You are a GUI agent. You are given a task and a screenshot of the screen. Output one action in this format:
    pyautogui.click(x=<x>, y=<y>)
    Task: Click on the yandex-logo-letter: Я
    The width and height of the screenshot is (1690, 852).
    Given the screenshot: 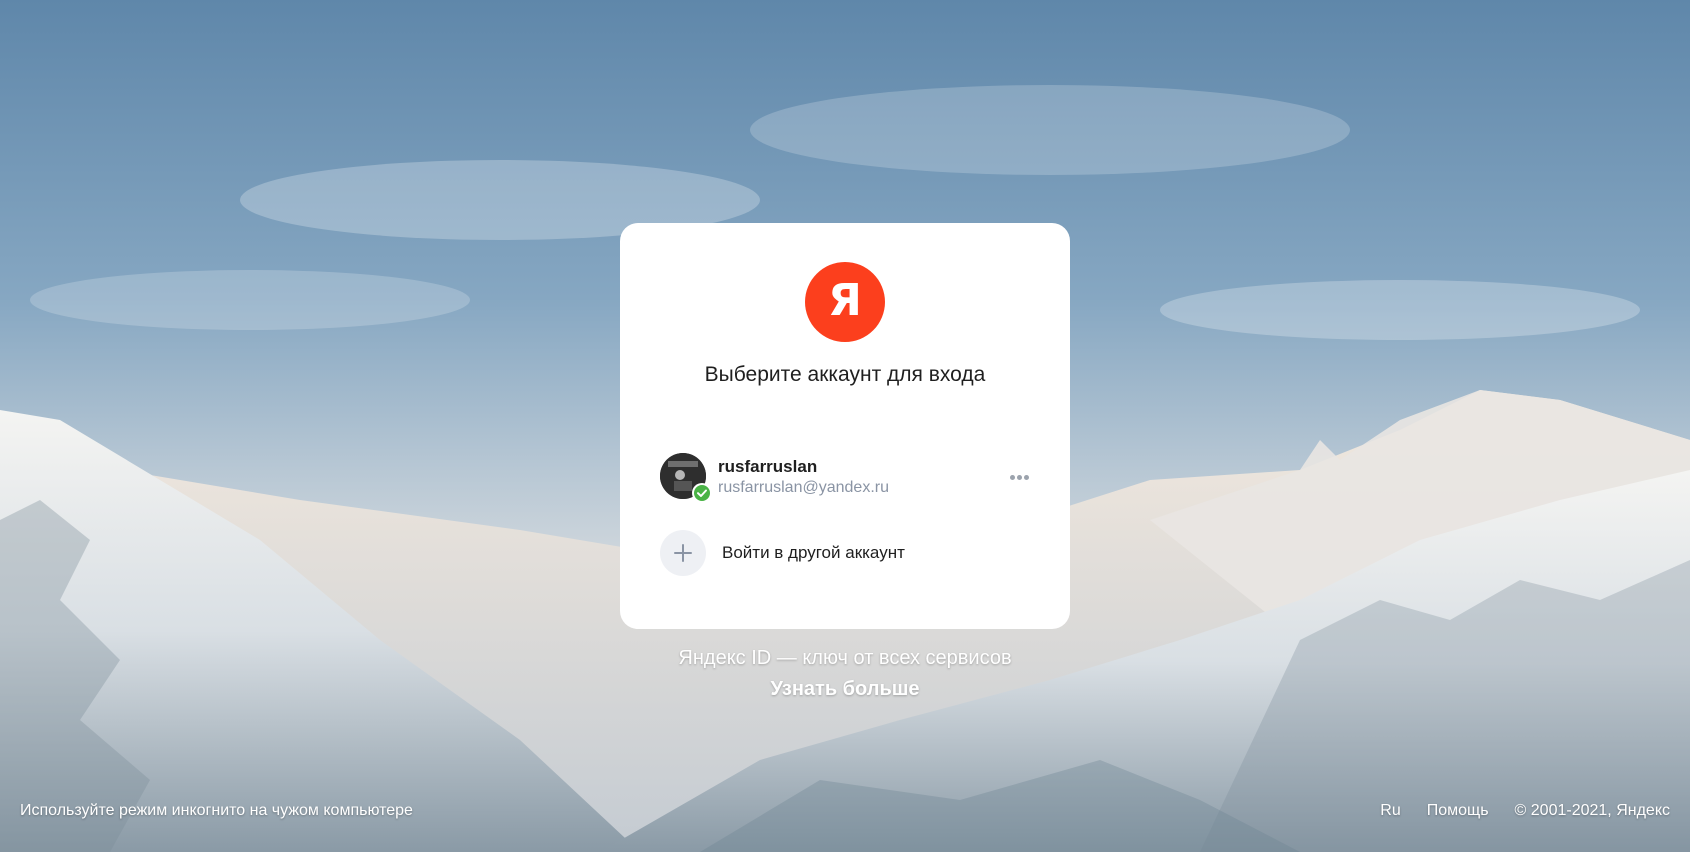 What is the action you would take?
    pyautogui.click(x=845, y=300)
    